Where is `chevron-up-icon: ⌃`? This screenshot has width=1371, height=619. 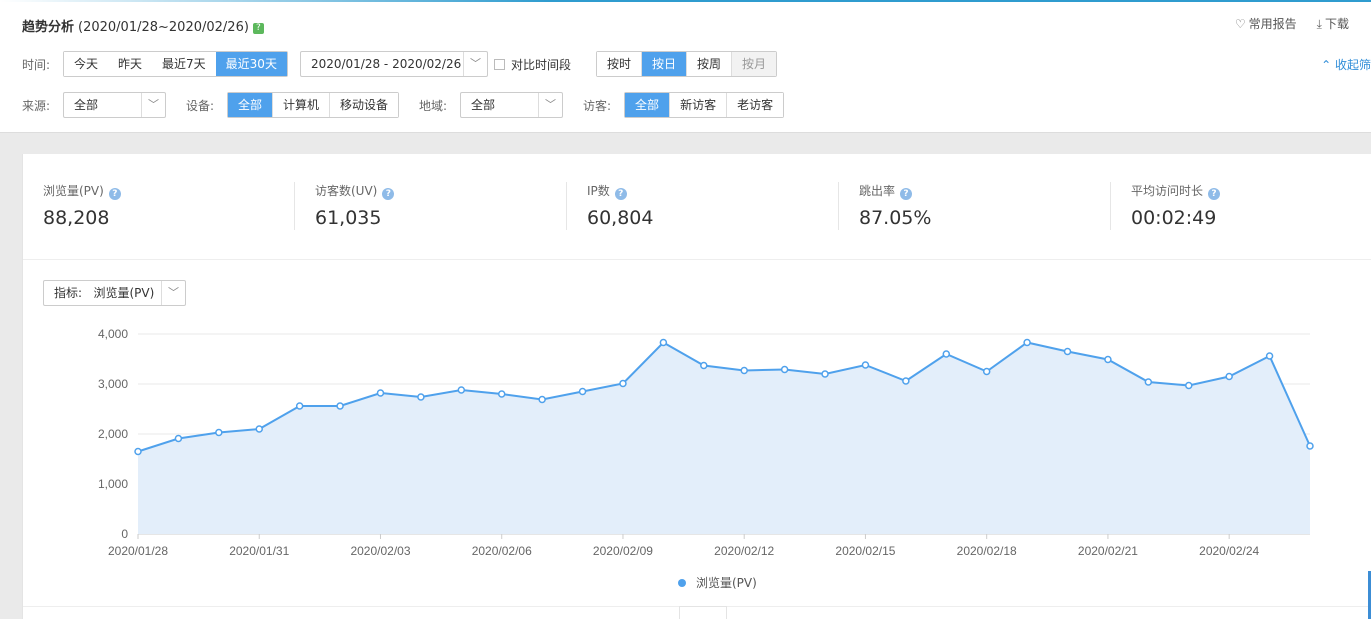 chevron-up-icon: ⌃ is located at coordinates (1328, 65).